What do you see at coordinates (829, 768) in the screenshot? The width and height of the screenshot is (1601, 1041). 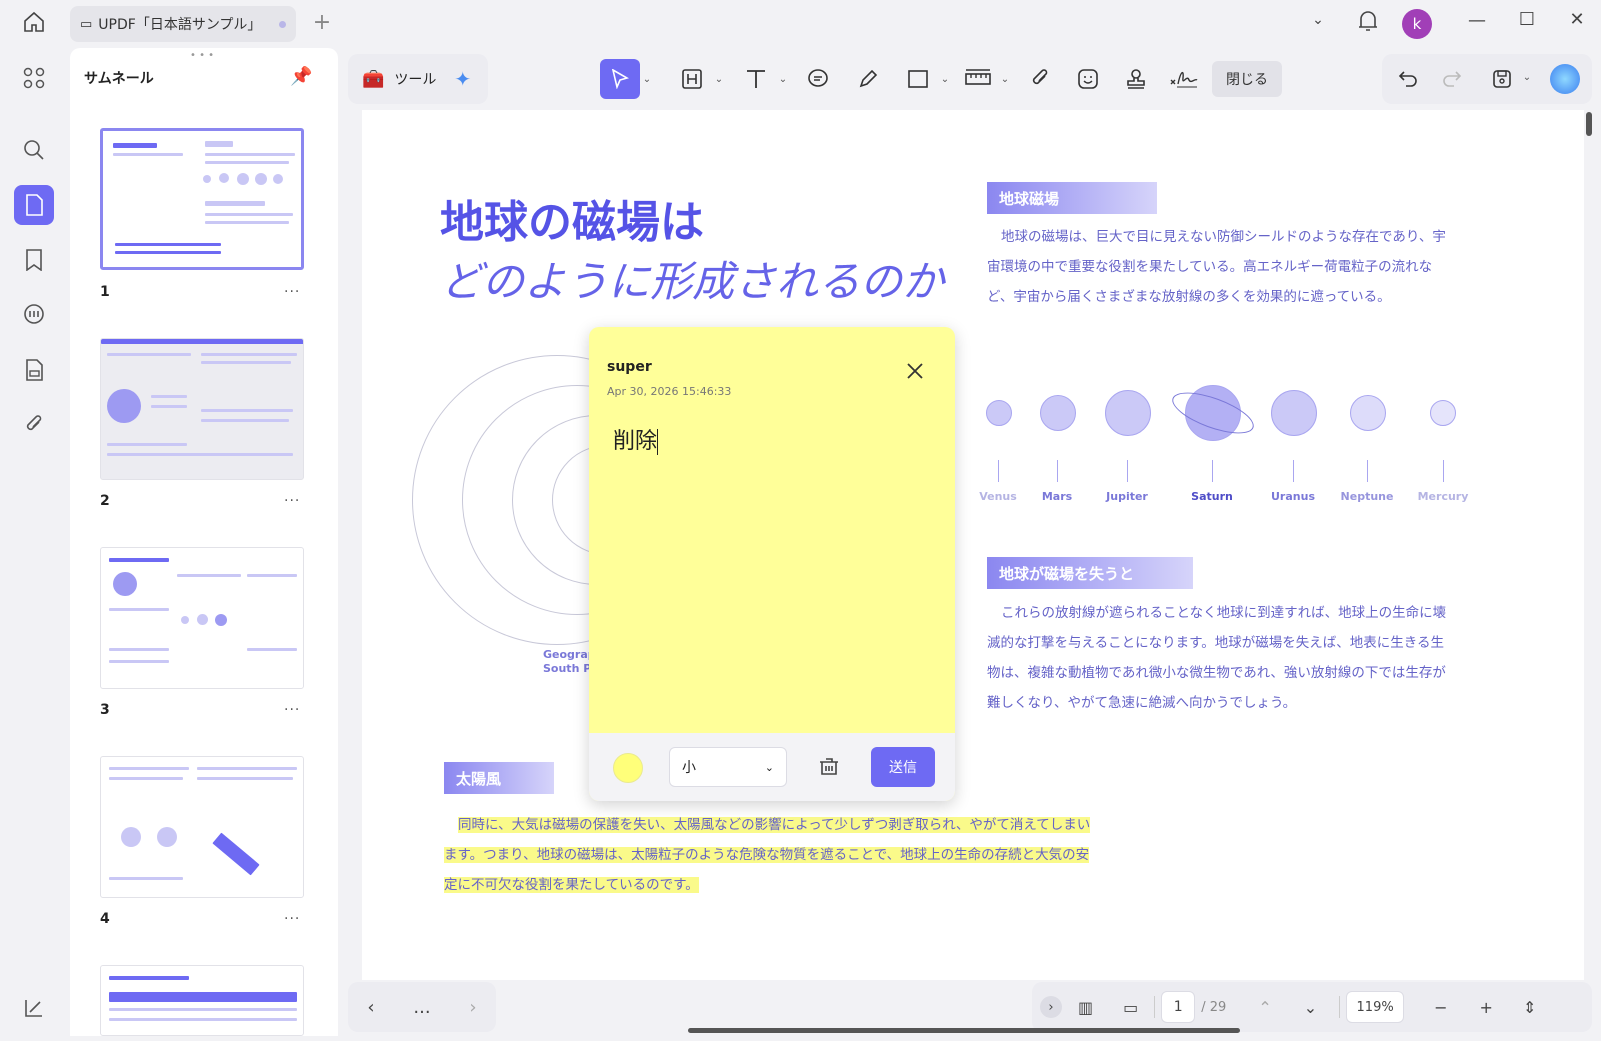 I see `delete-icon` at bounding box center [829, 768].